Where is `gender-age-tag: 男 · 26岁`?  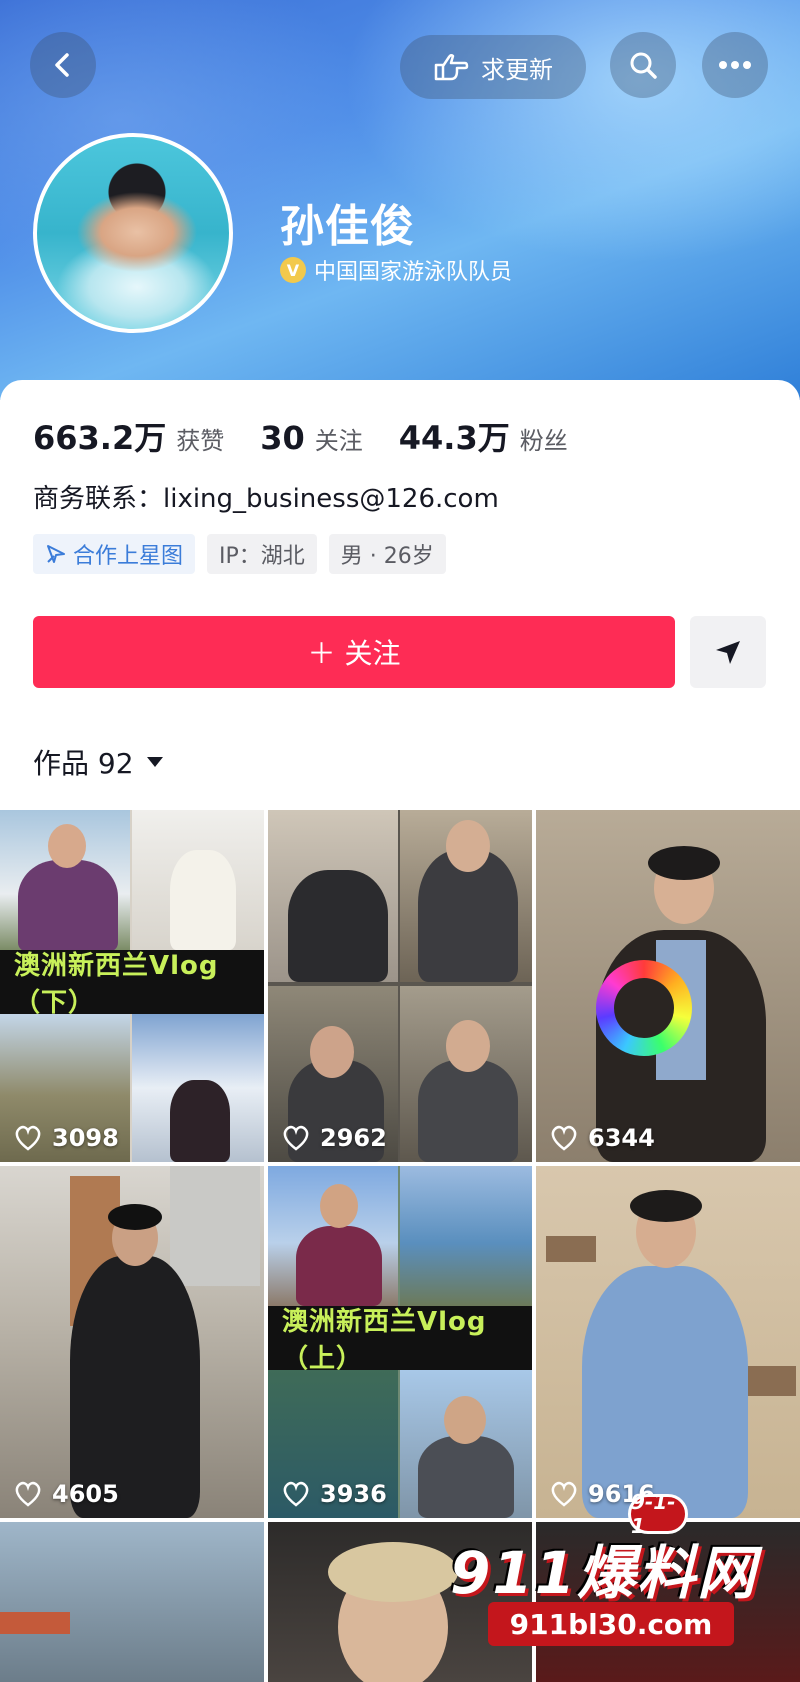 gender-age-tag: 男 · 26岁 is located at coordinates (387, 554).